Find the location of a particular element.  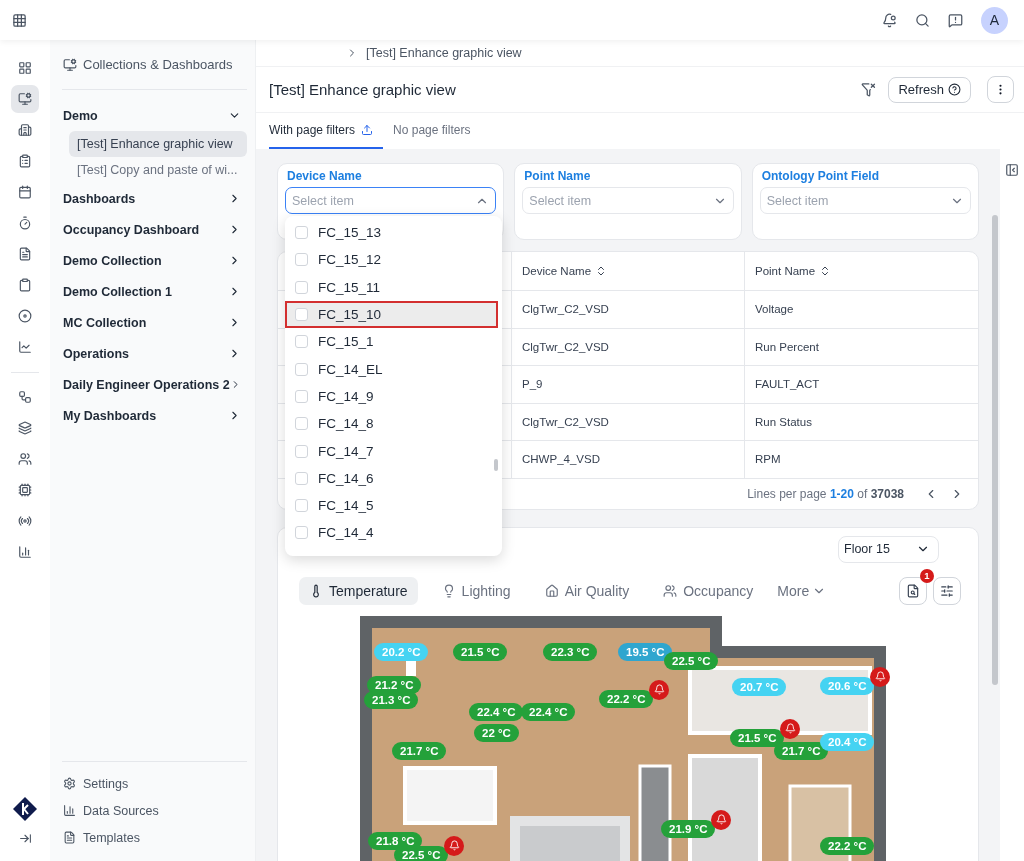

footer-link: Data Sources is located at coordinates (154, 810).